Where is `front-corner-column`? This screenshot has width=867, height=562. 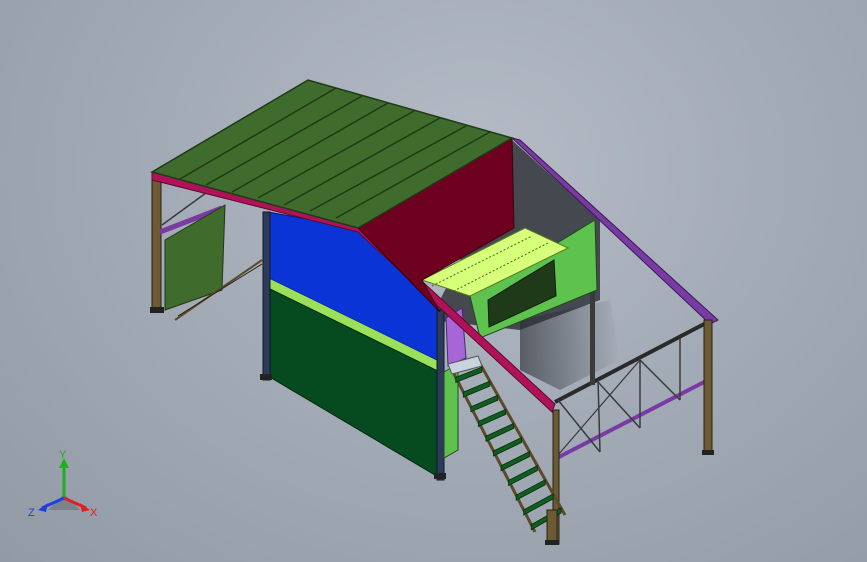 front-corner-column is located at coordinates (440, 395).